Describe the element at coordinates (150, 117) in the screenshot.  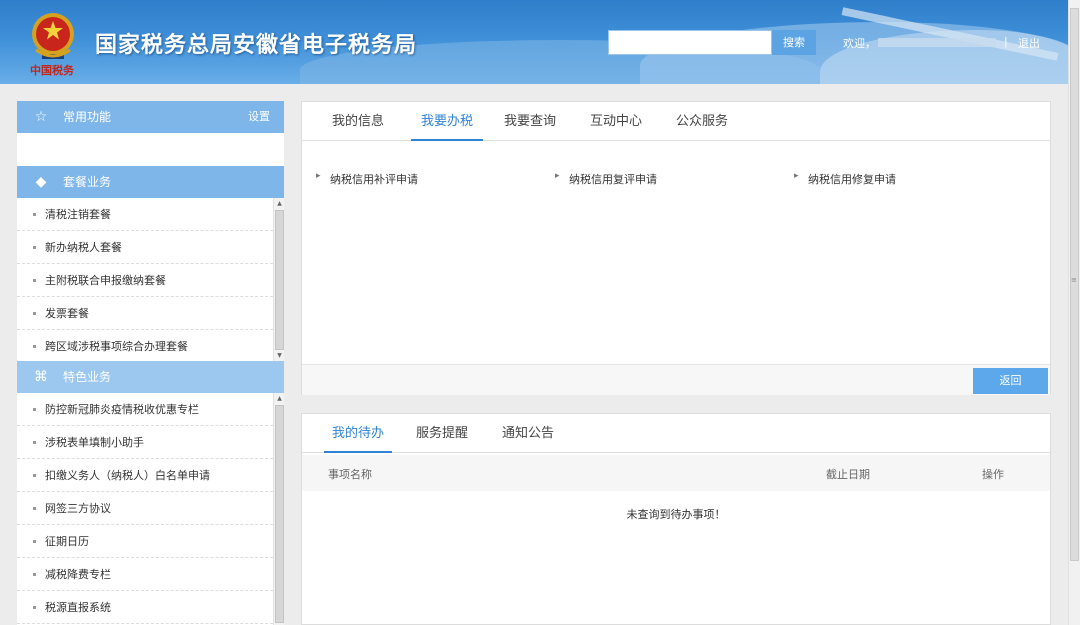
I see `common-functions-header: ☆ 常用功能 设置` at that location.